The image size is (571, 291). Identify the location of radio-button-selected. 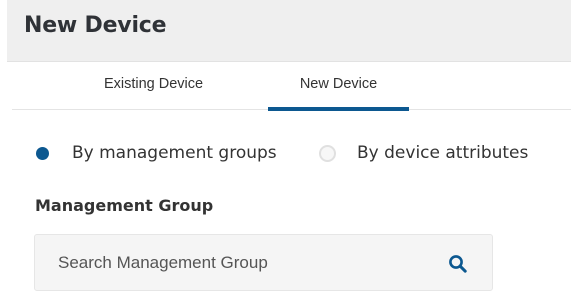
(42, 153).